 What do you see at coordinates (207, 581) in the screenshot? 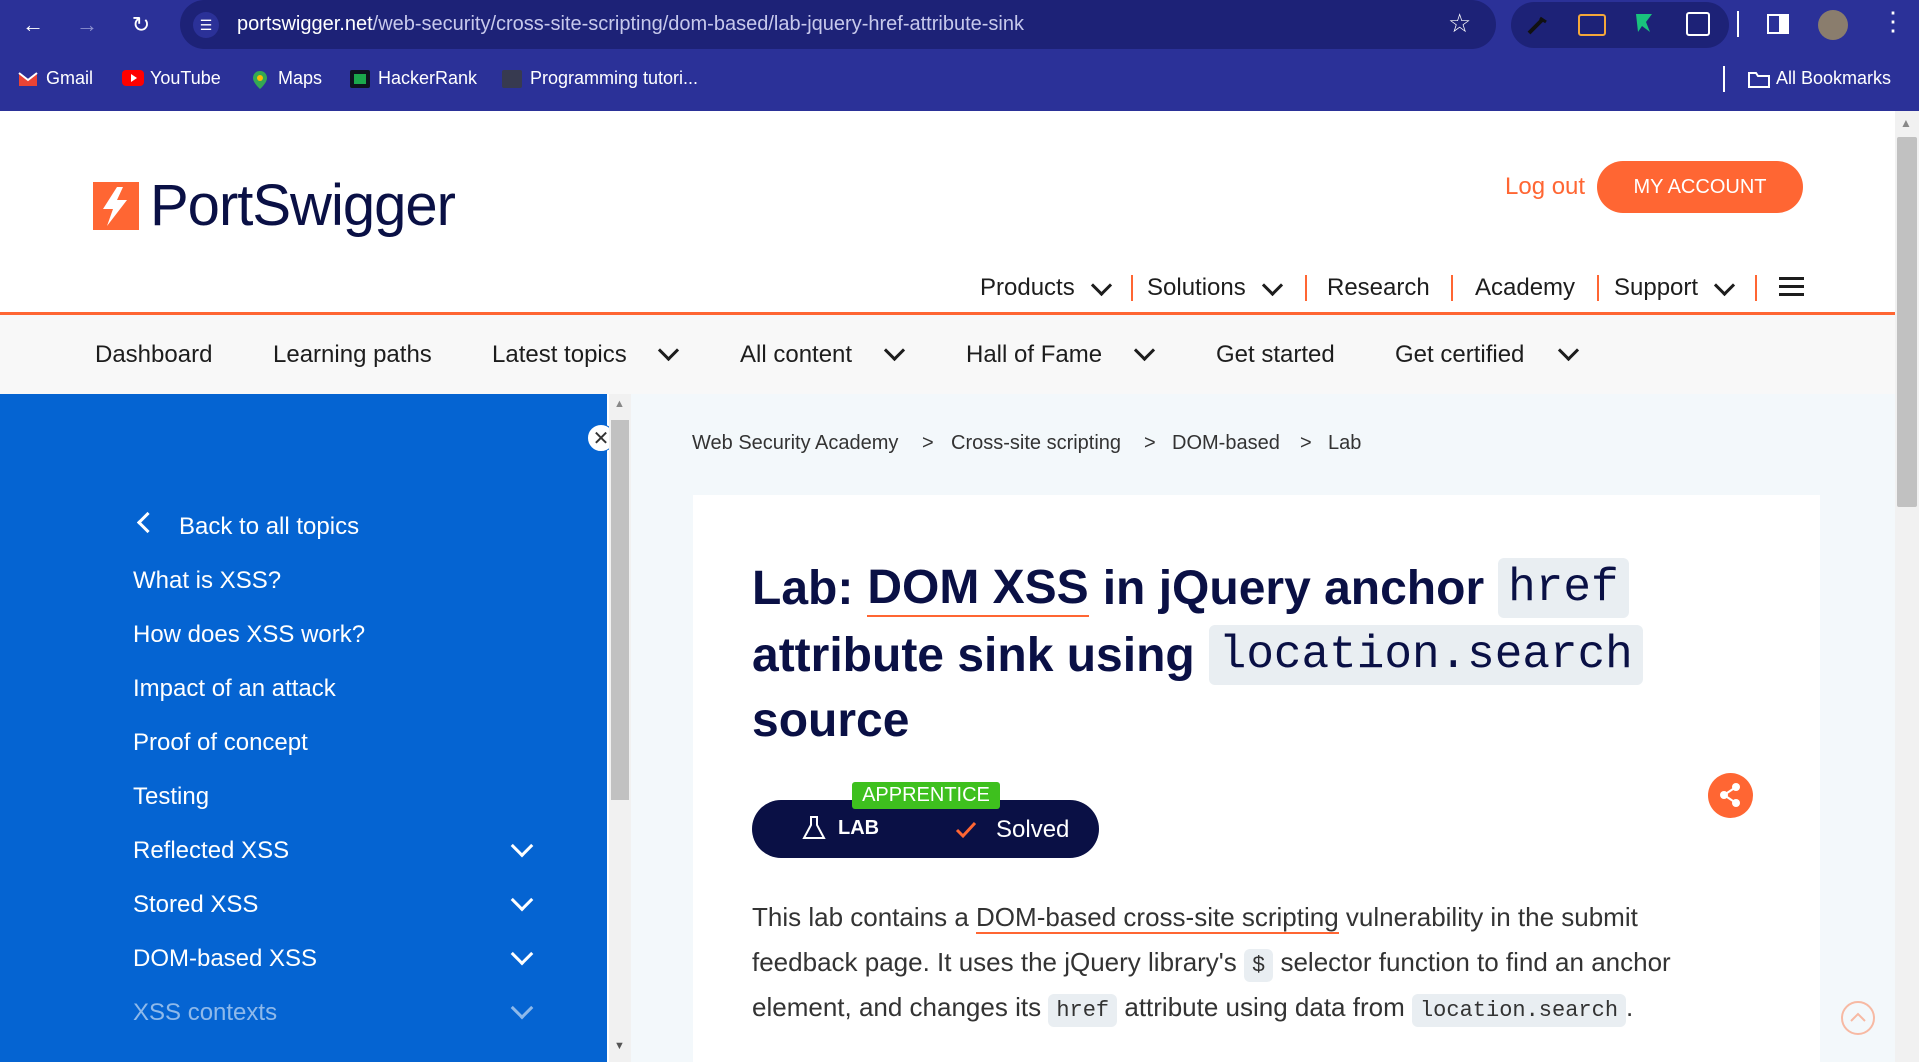
I see `sidebar-item-what-is-xss: What is XSS?` at bounding box center [207, 581].